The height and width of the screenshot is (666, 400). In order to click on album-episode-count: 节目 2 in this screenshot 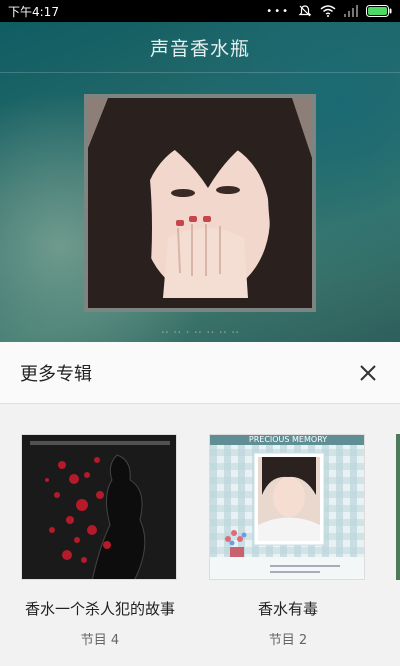, I will do `click(288, 640)`.